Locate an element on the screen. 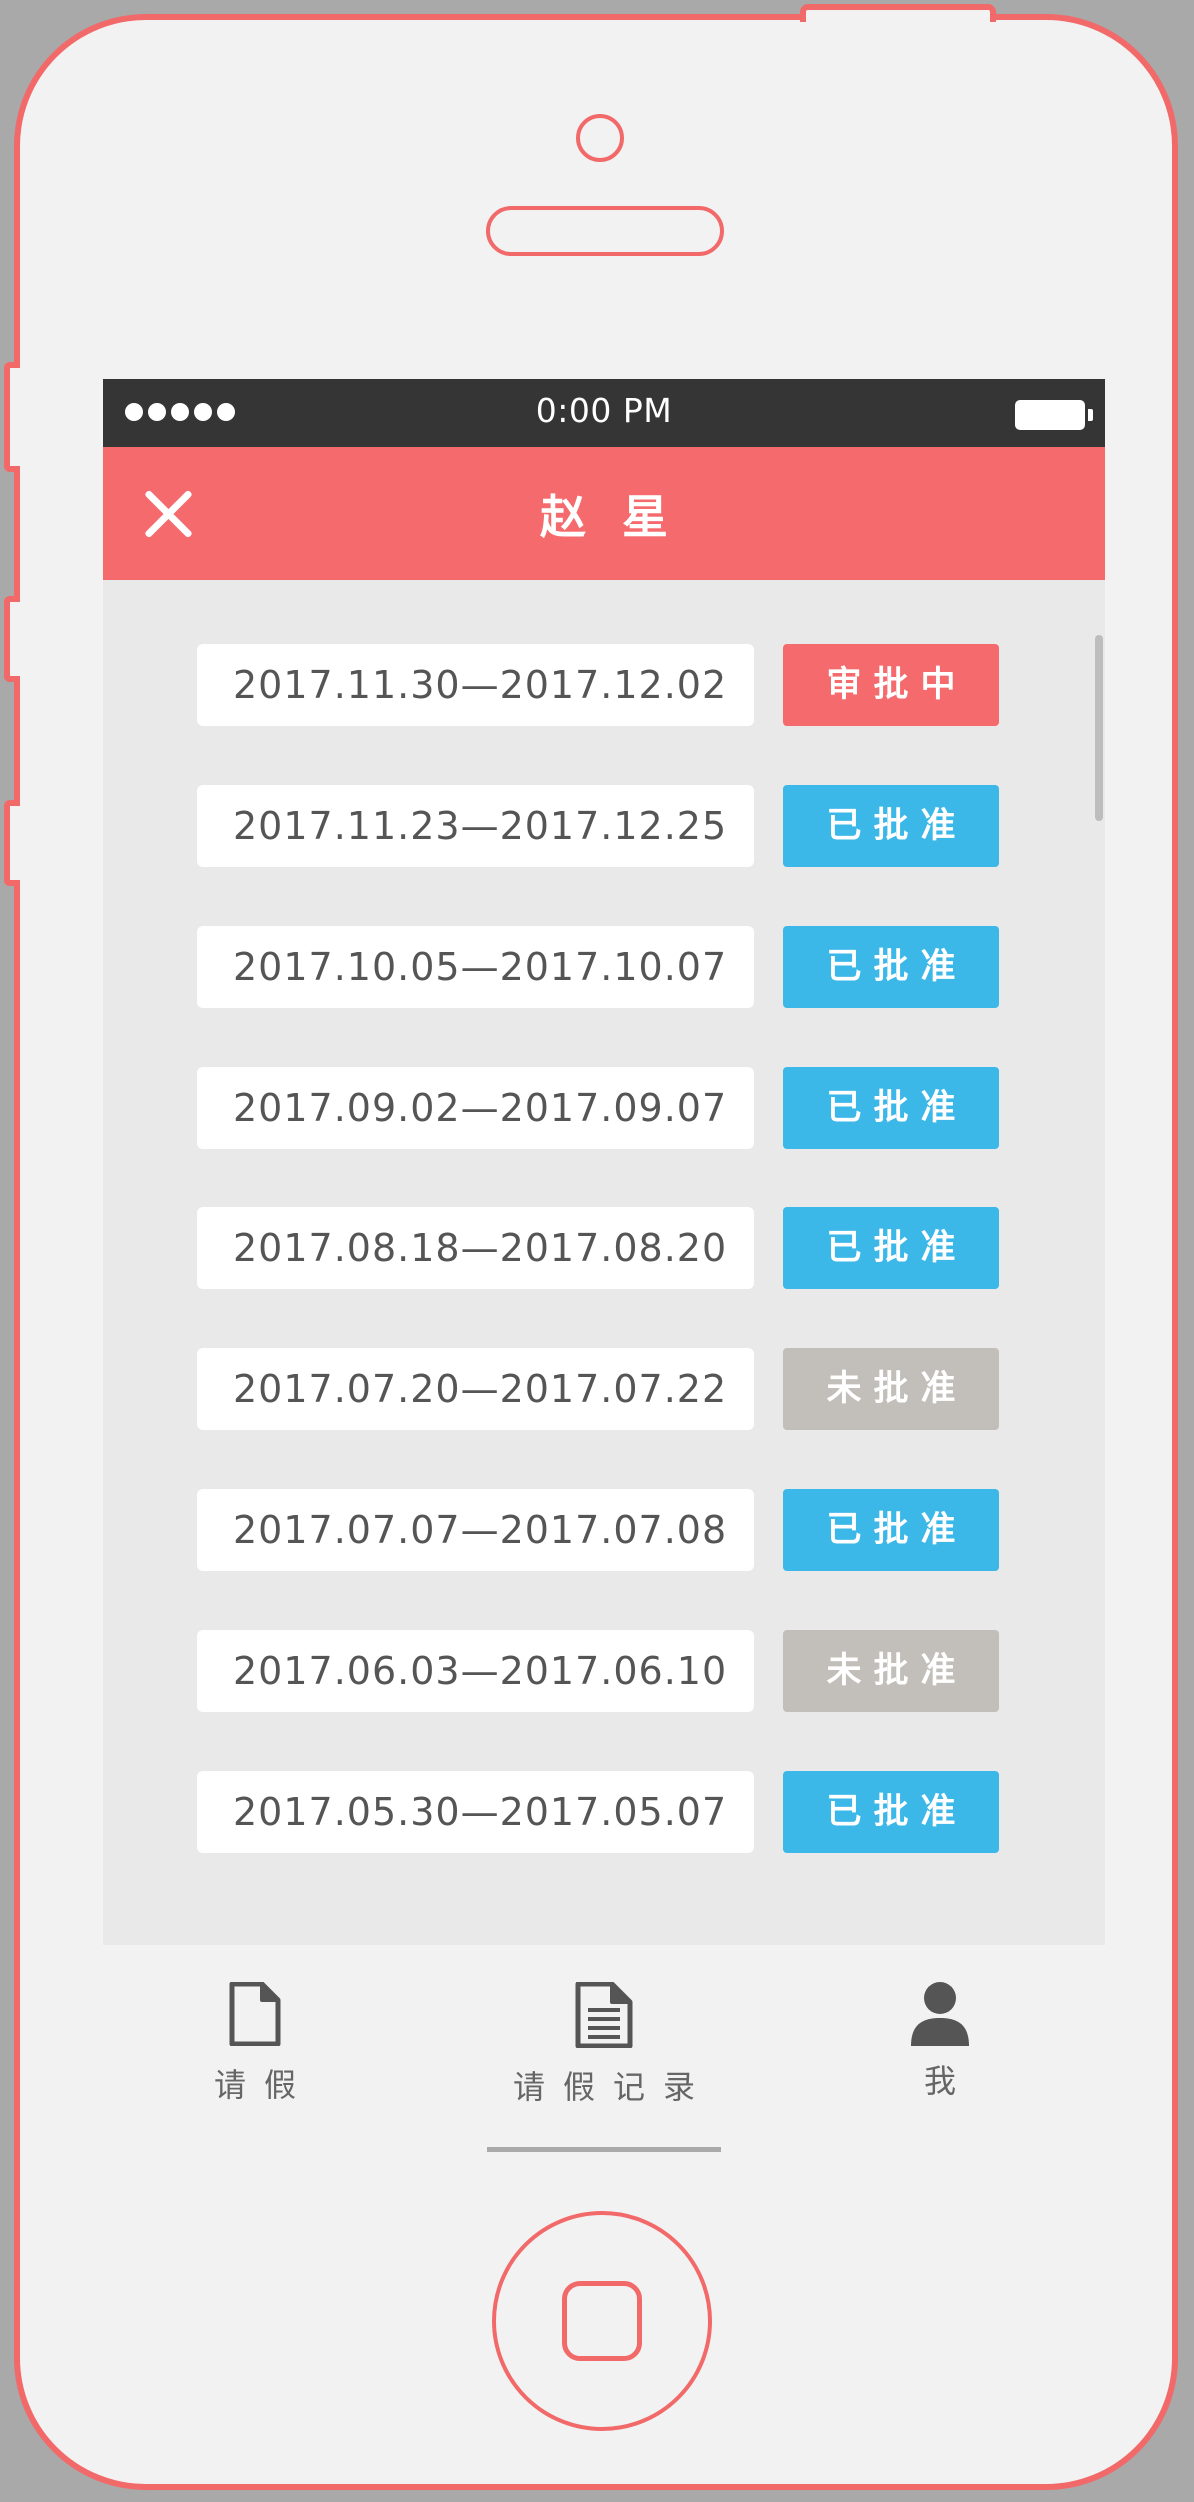 The height and width of the screenshot is (2502, 1194). volume-down-button is located at coordinates (12, 843).